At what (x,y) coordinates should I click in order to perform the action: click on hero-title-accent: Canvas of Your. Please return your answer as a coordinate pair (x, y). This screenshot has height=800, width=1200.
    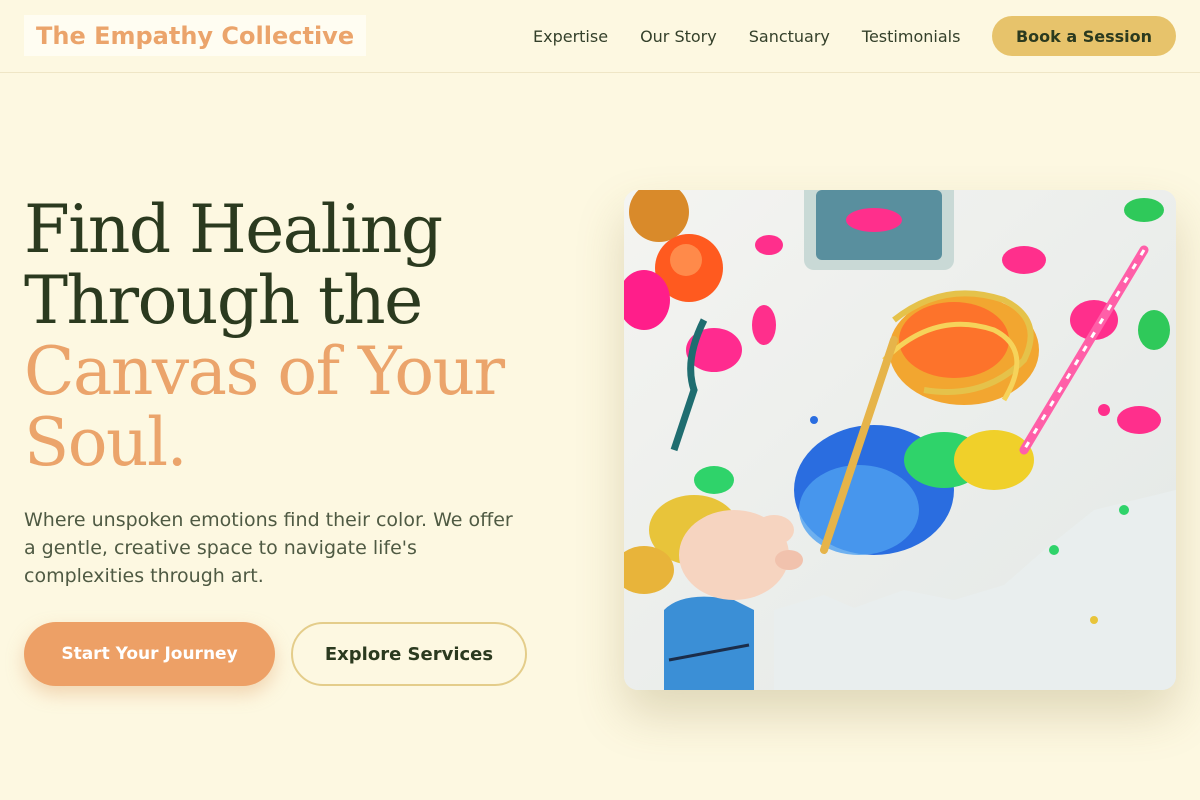
    Looking at the image, I should click on (264, 371).